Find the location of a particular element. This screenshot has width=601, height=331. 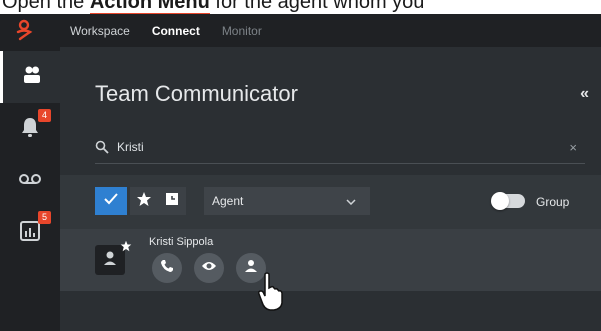

panel-title: Team Communicator is located at coordinates (196, 93).